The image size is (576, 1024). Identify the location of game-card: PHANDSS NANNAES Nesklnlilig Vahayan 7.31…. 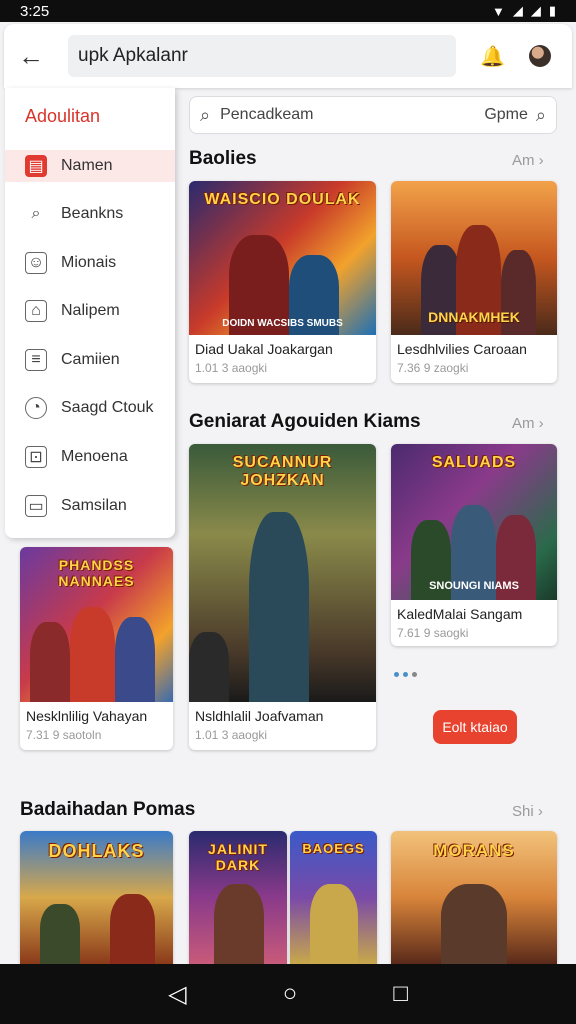
(96, 648).